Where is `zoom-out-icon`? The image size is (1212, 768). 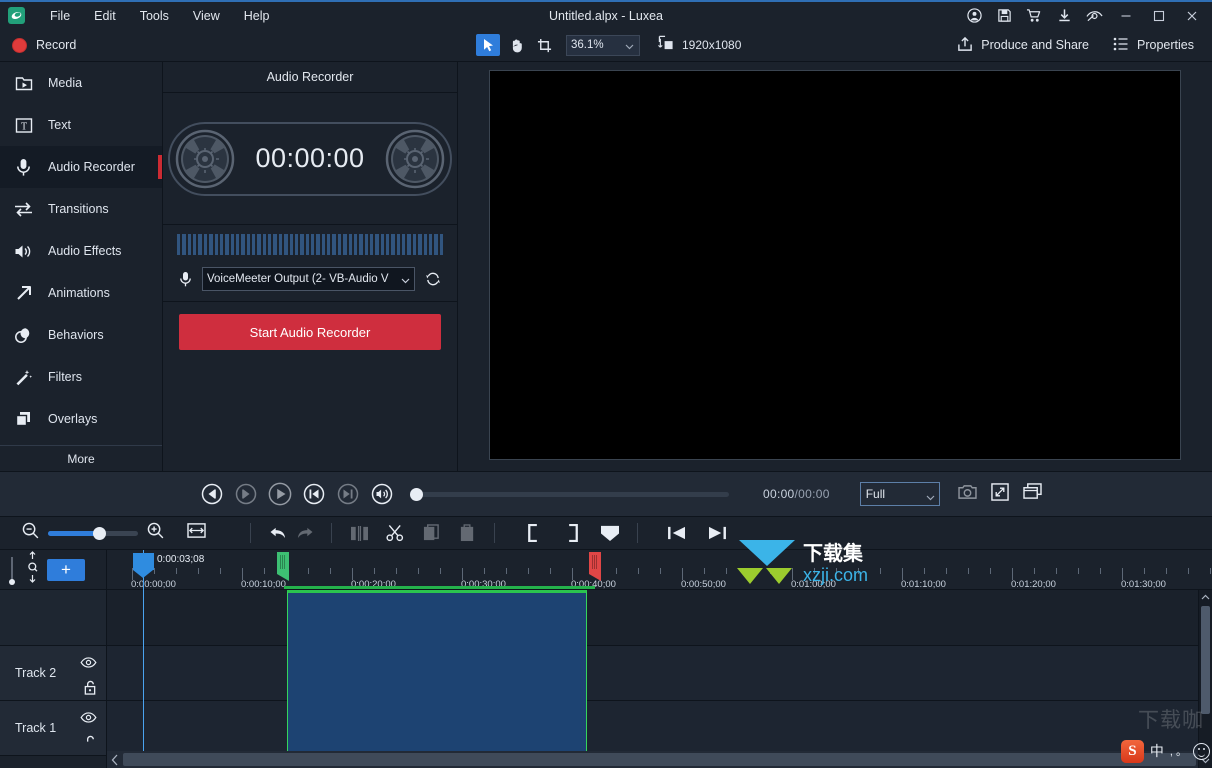
zoom-out-icon is located at coordinates (30, 533).